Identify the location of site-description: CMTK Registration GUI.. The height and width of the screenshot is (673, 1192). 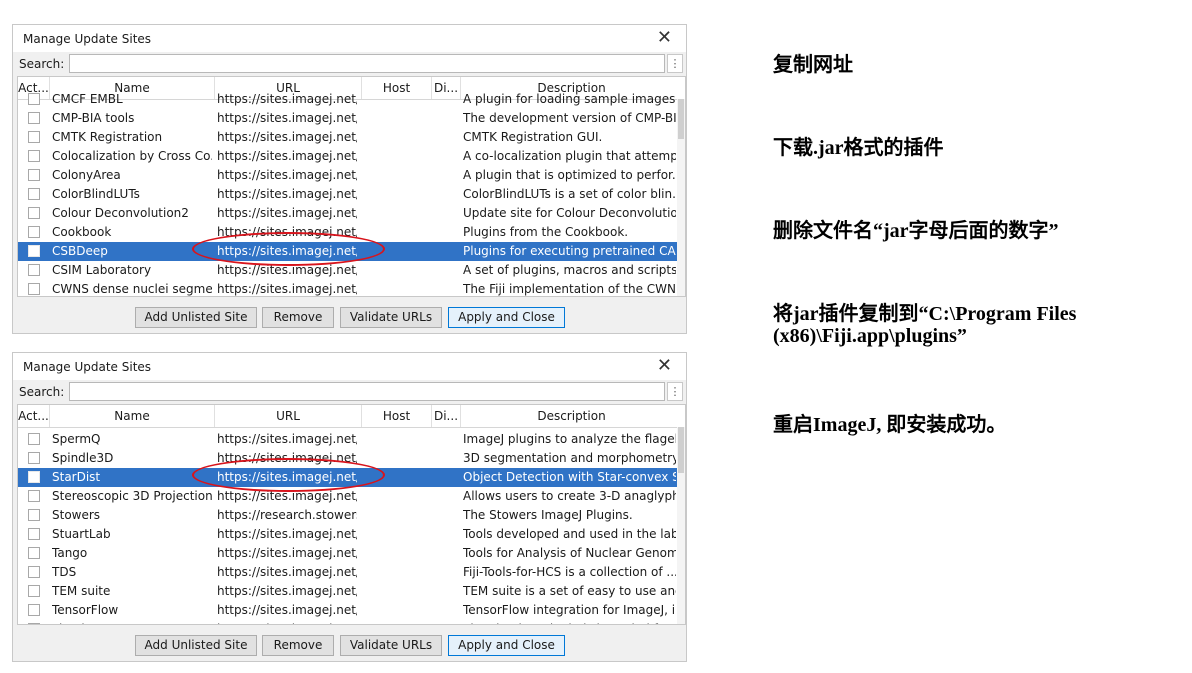
(533, 137).